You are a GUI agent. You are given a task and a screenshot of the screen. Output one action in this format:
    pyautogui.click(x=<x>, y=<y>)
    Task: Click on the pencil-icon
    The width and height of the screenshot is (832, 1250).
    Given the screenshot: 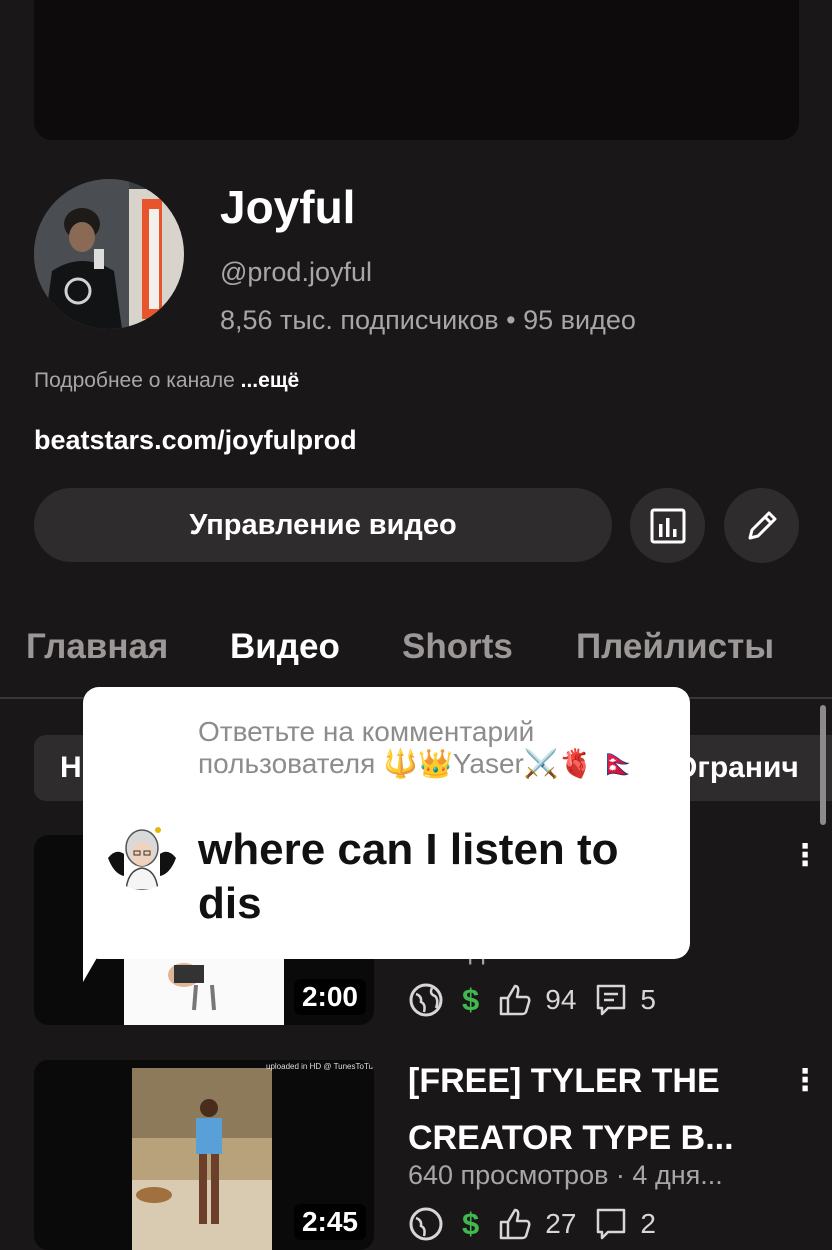 What is the action you would take?
    pyautogui.click(x=762, y=525)
    